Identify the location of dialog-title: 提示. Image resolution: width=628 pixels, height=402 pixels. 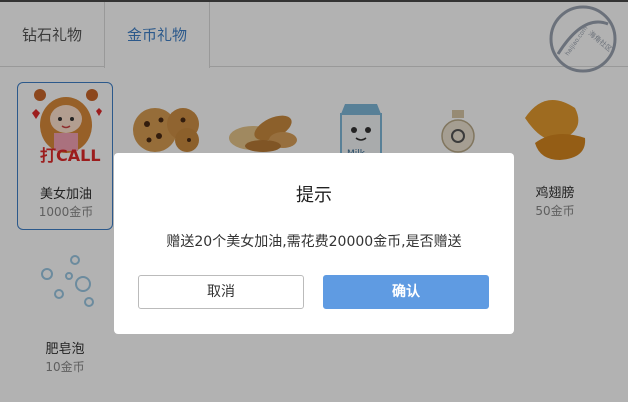
(314, 195).